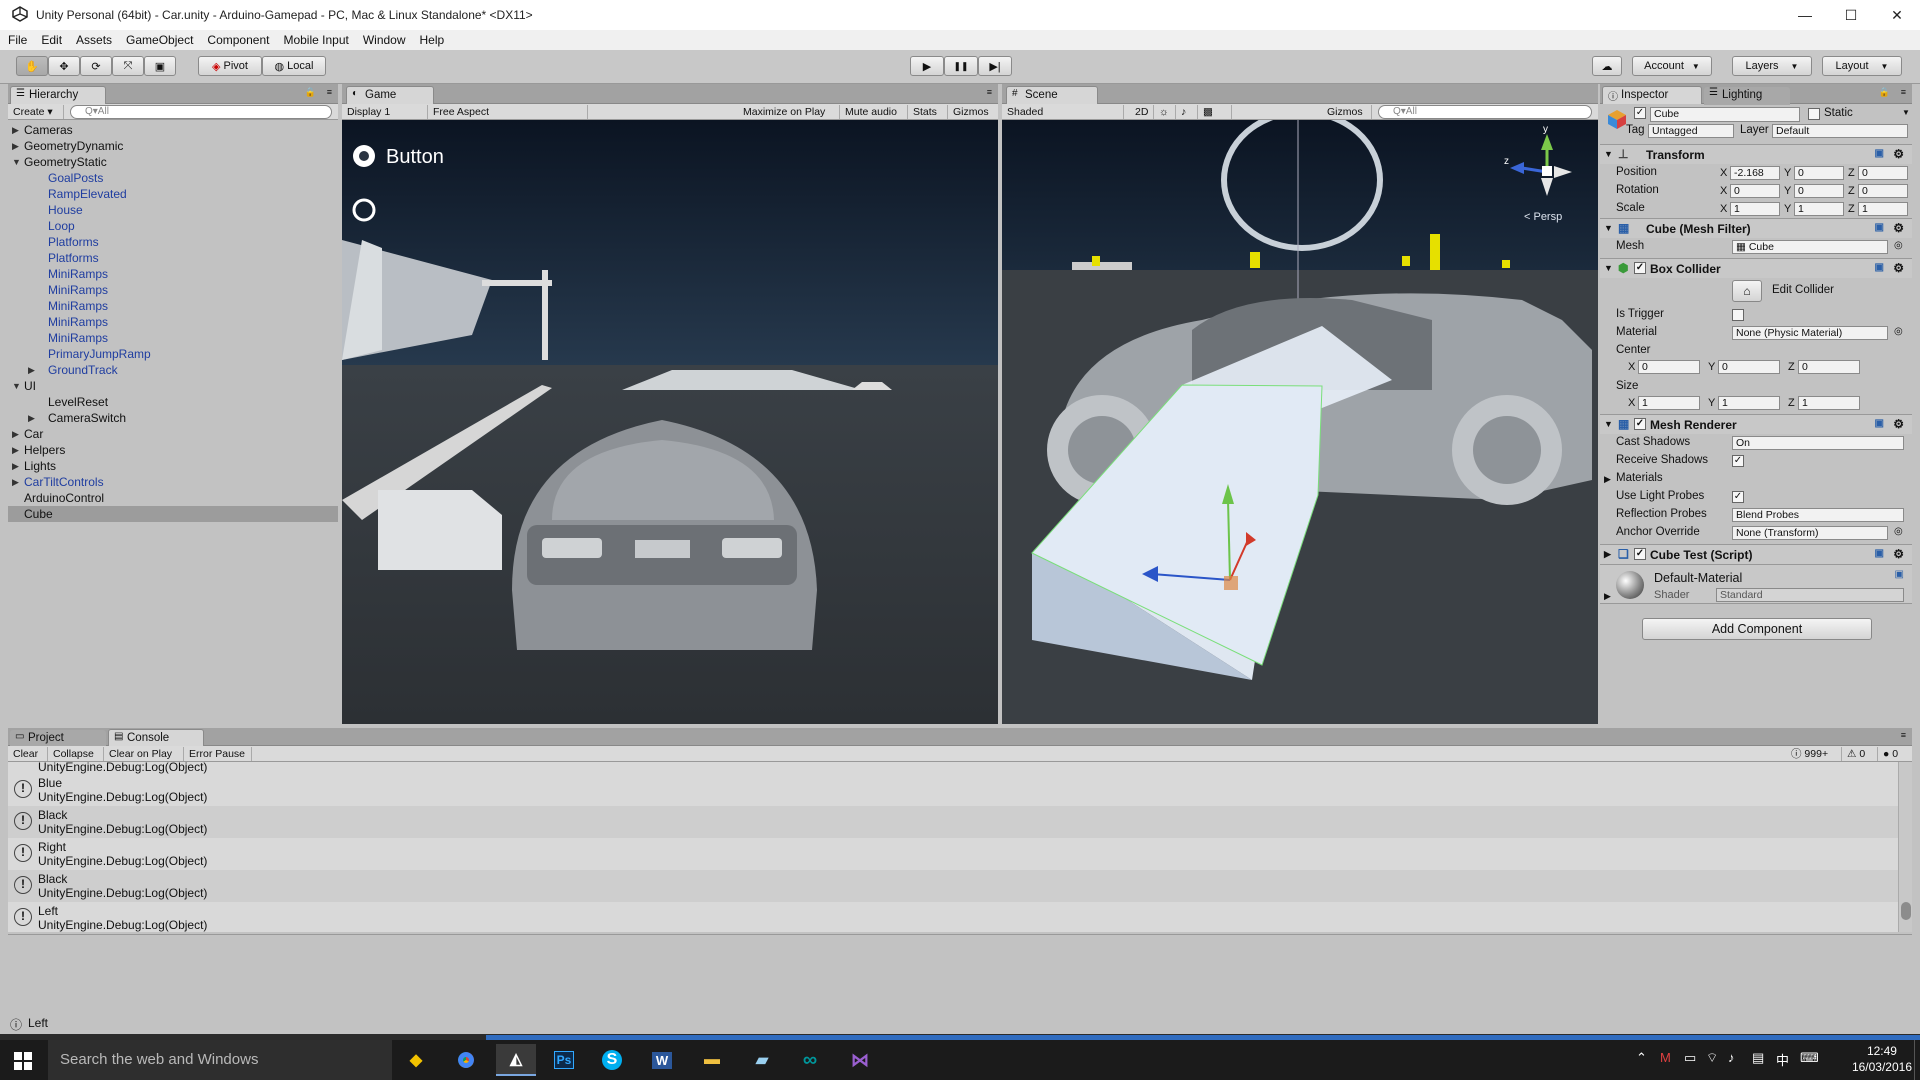 The width and height of the screenshot is (1920, 1080). Describe the element at coordinates (466, 1060) in the screenshot. I see `chrome-icon` at that location.